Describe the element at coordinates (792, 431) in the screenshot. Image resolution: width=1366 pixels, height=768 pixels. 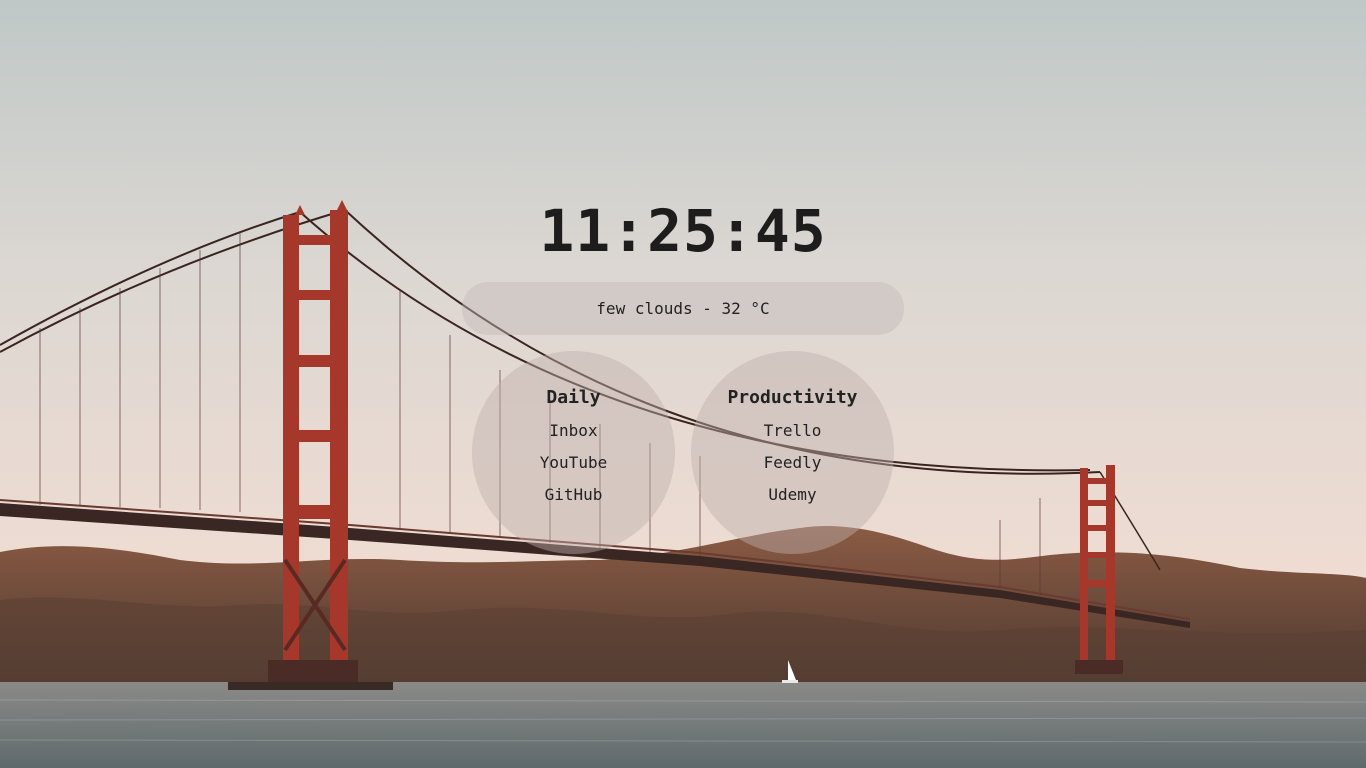
I see `link-trello: Trello` at that location.